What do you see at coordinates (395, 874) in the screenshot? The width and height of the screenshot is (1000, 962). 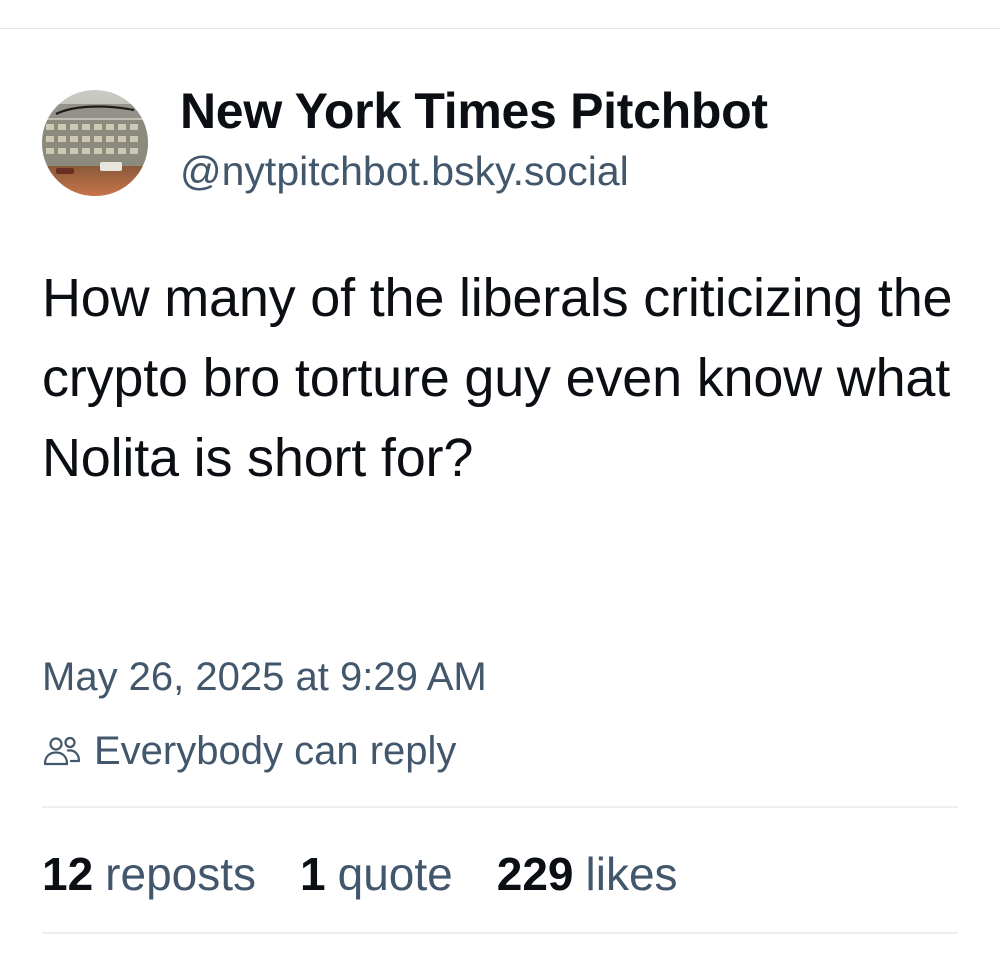 I see `quotes-label: quote` at bounding box center [395, 874].